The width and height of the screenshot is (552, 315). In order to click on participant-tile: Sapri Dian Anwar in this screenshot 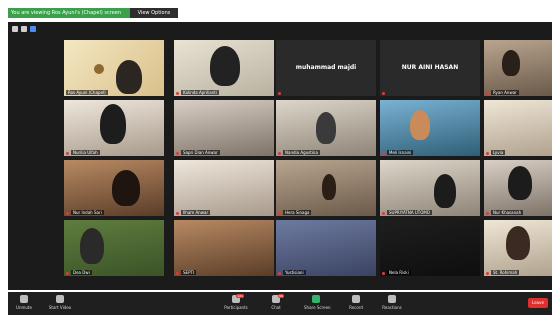, I will do `click(224, 128)`.